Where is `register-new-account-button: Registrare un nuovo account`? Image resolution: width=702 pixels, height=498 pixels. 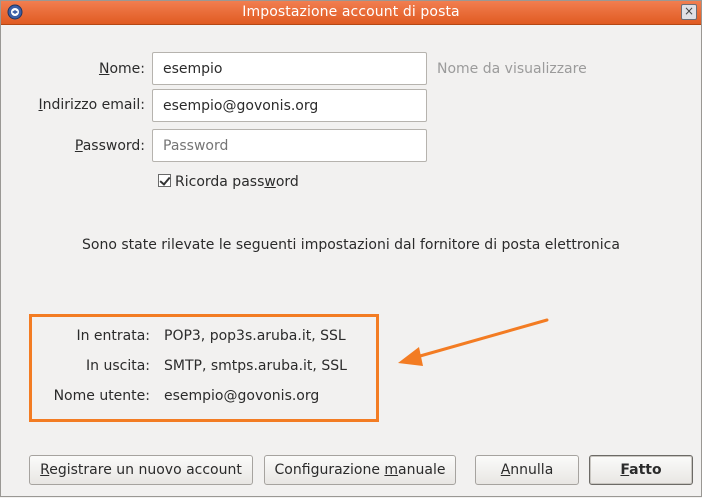
register-new-account-button: Registrare un nuovo account is located at coordinates (141, 470).